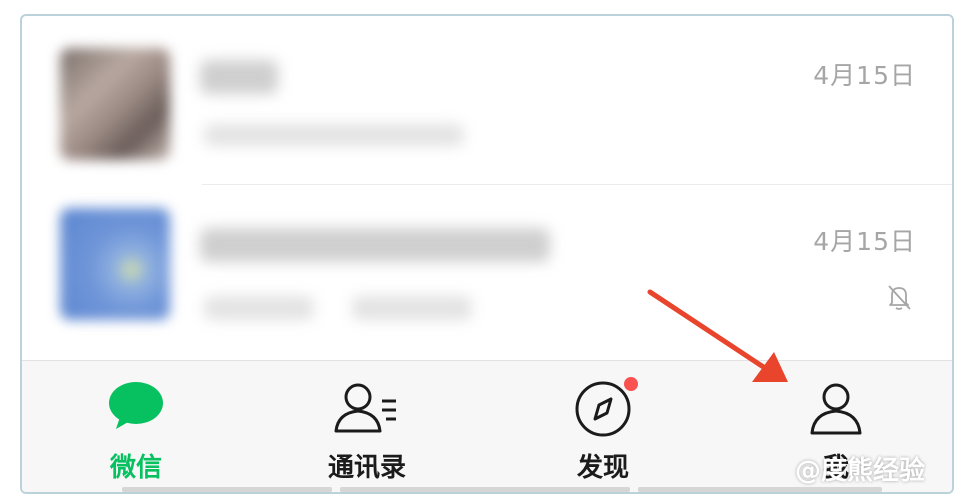 This screenshot has width=968, height=500. What do you see at coordinates (603, 409) in the screenshot?
I see `compass-icon` at bounding box center [603, 409].